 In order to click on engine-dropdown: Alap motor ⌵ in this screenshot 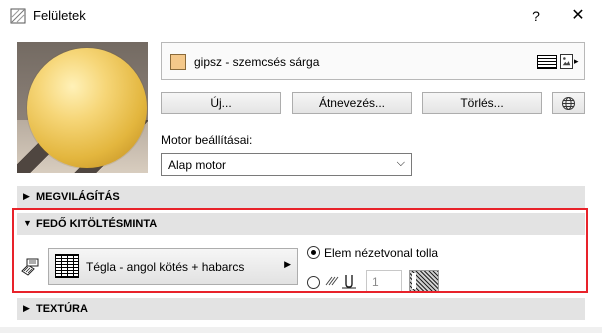, I will do `click(286, 164)`.